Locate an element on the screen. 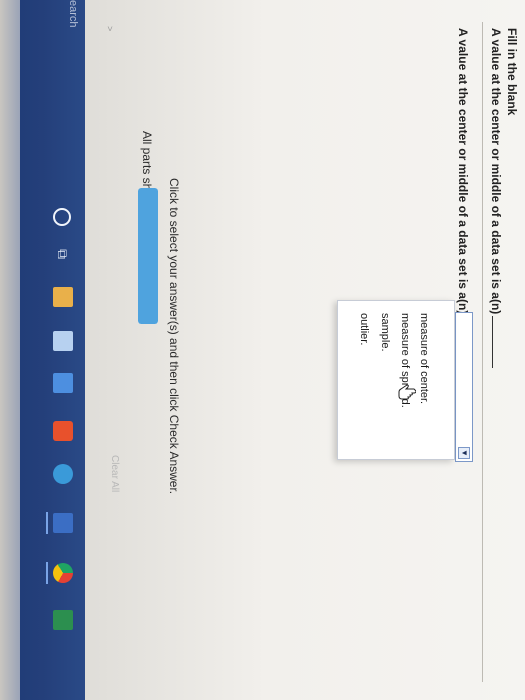 The image size is (525, 700). triangle-down-icon: ▼ is located at coordinates (464, 453).